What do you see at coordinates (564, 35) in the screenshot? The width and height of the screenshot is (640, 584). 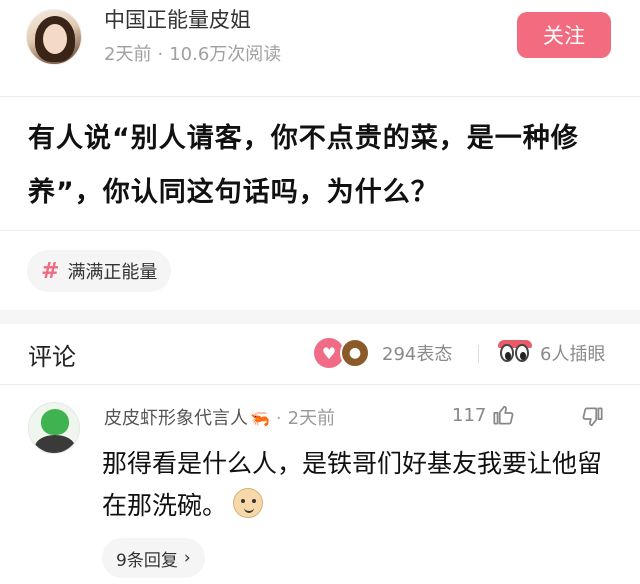 I see `follow-button: 关注` at bounding box center [564, 35].